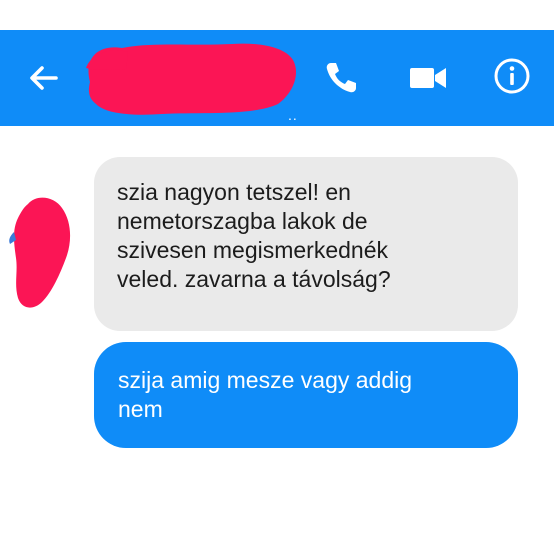 This screenshot has height=554, width=554. Describe the element at coordinates (293, 115) in the screenshot. I see `contact-name-ellipsis: ..` at that location.